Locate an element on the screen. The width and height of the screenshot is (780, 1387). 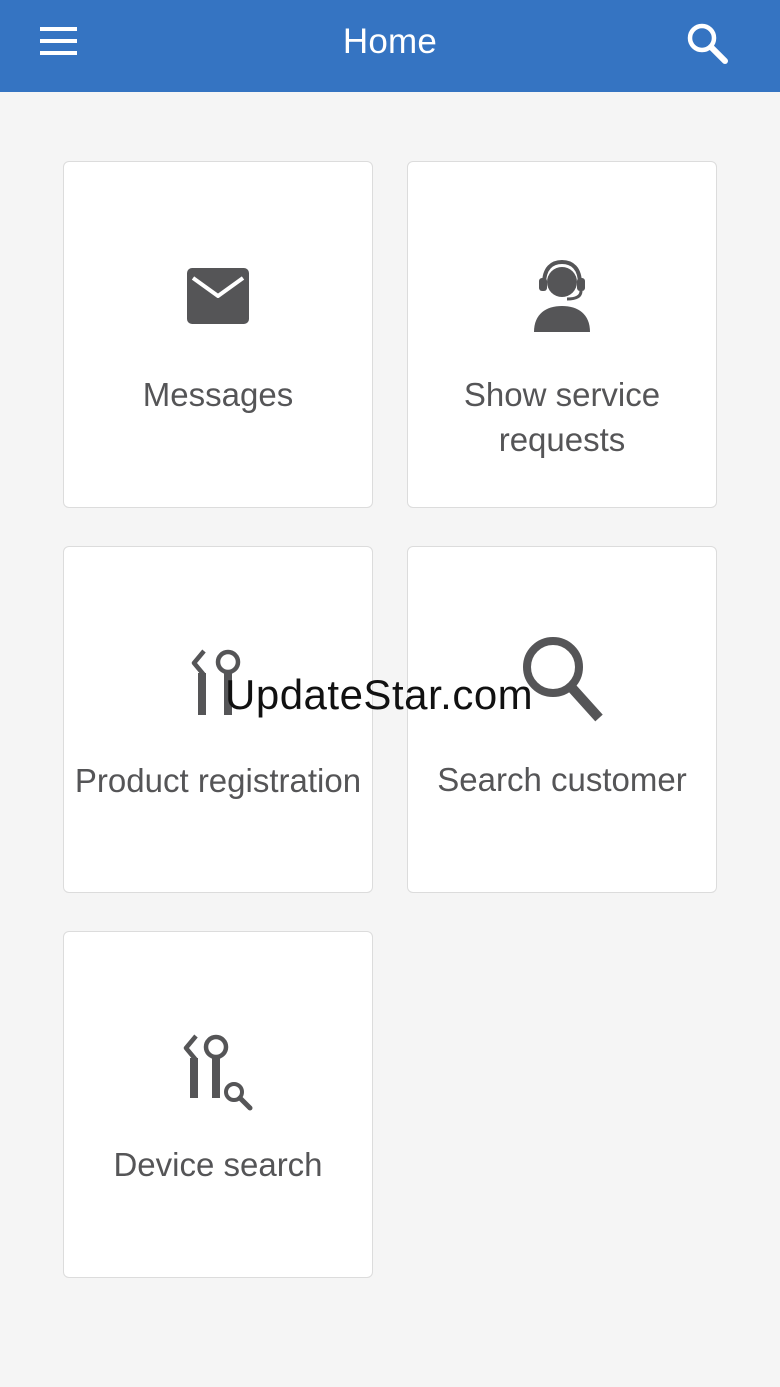
tools-search-icon is located at coordinates (218, 1072).